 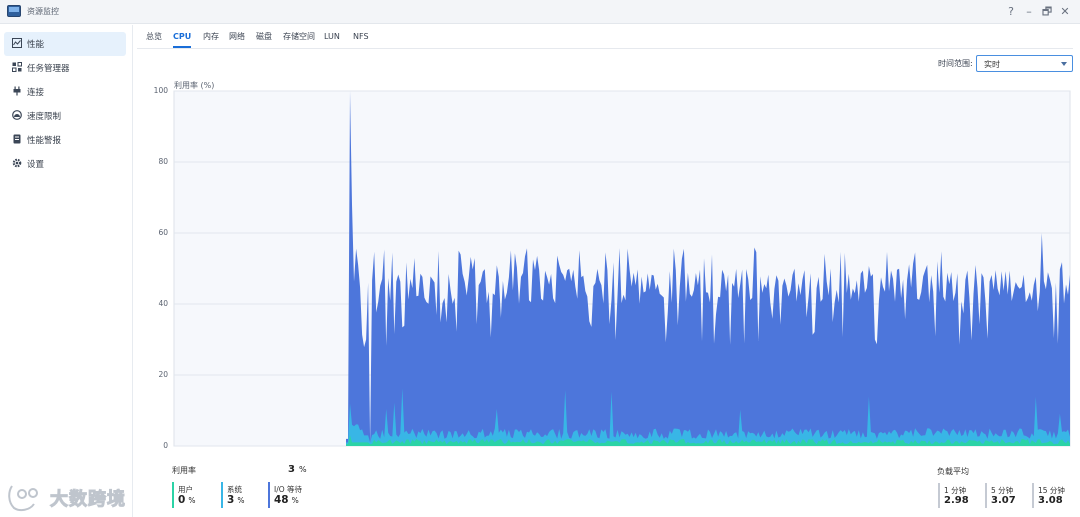 I want to click on stat-system-value: 3%, so click(x=235, y=500).